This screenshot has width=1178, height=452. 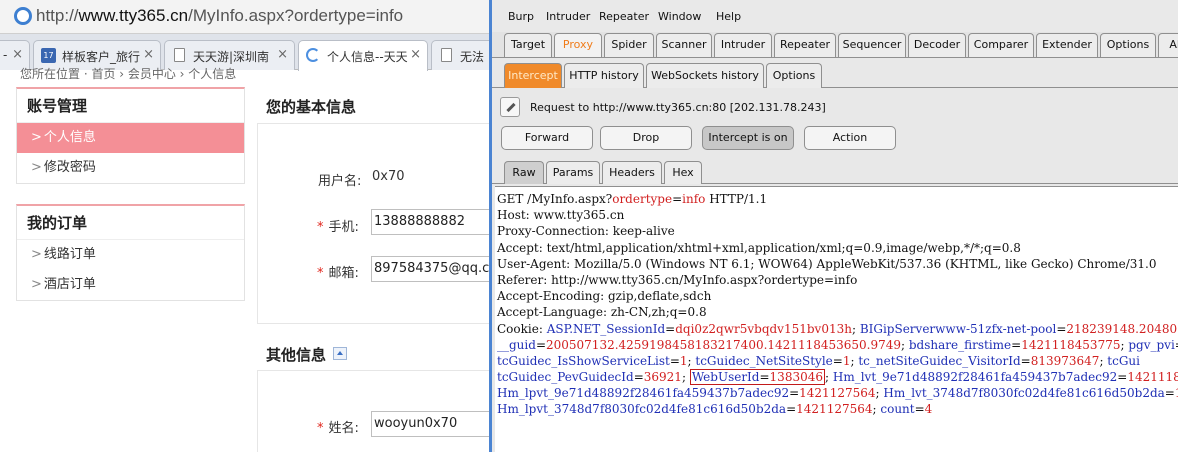 I want to click on tab-decoder: Decoder, so click(x=937, y=45).